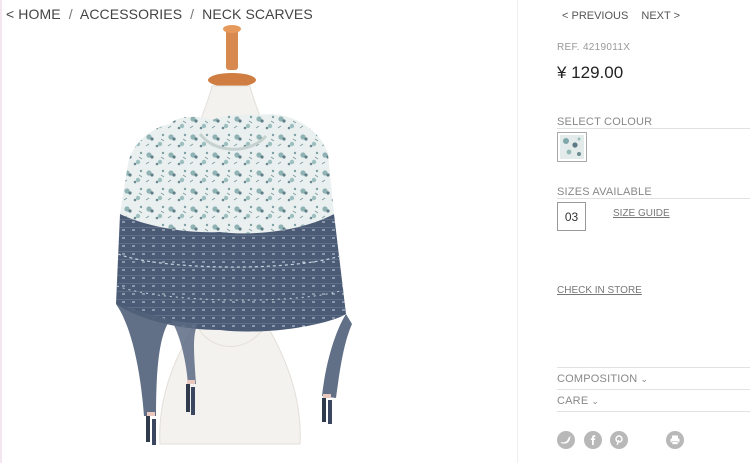  Describe the element at coordinates (566, 440) in the screenshot. I see `twitter-icon` at that location.